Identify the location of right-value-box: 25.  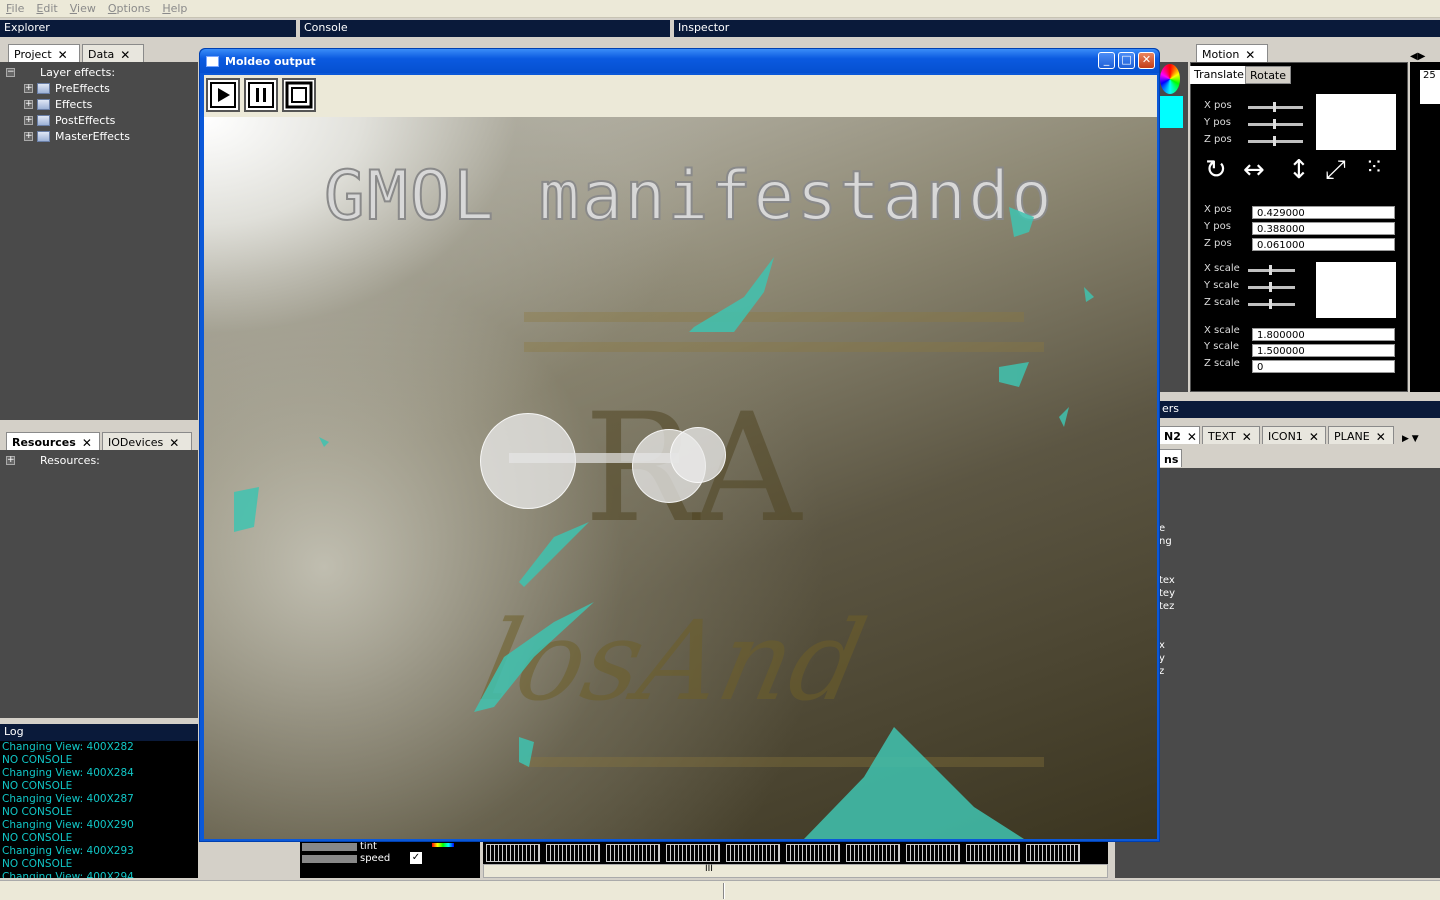
(1430, 87).